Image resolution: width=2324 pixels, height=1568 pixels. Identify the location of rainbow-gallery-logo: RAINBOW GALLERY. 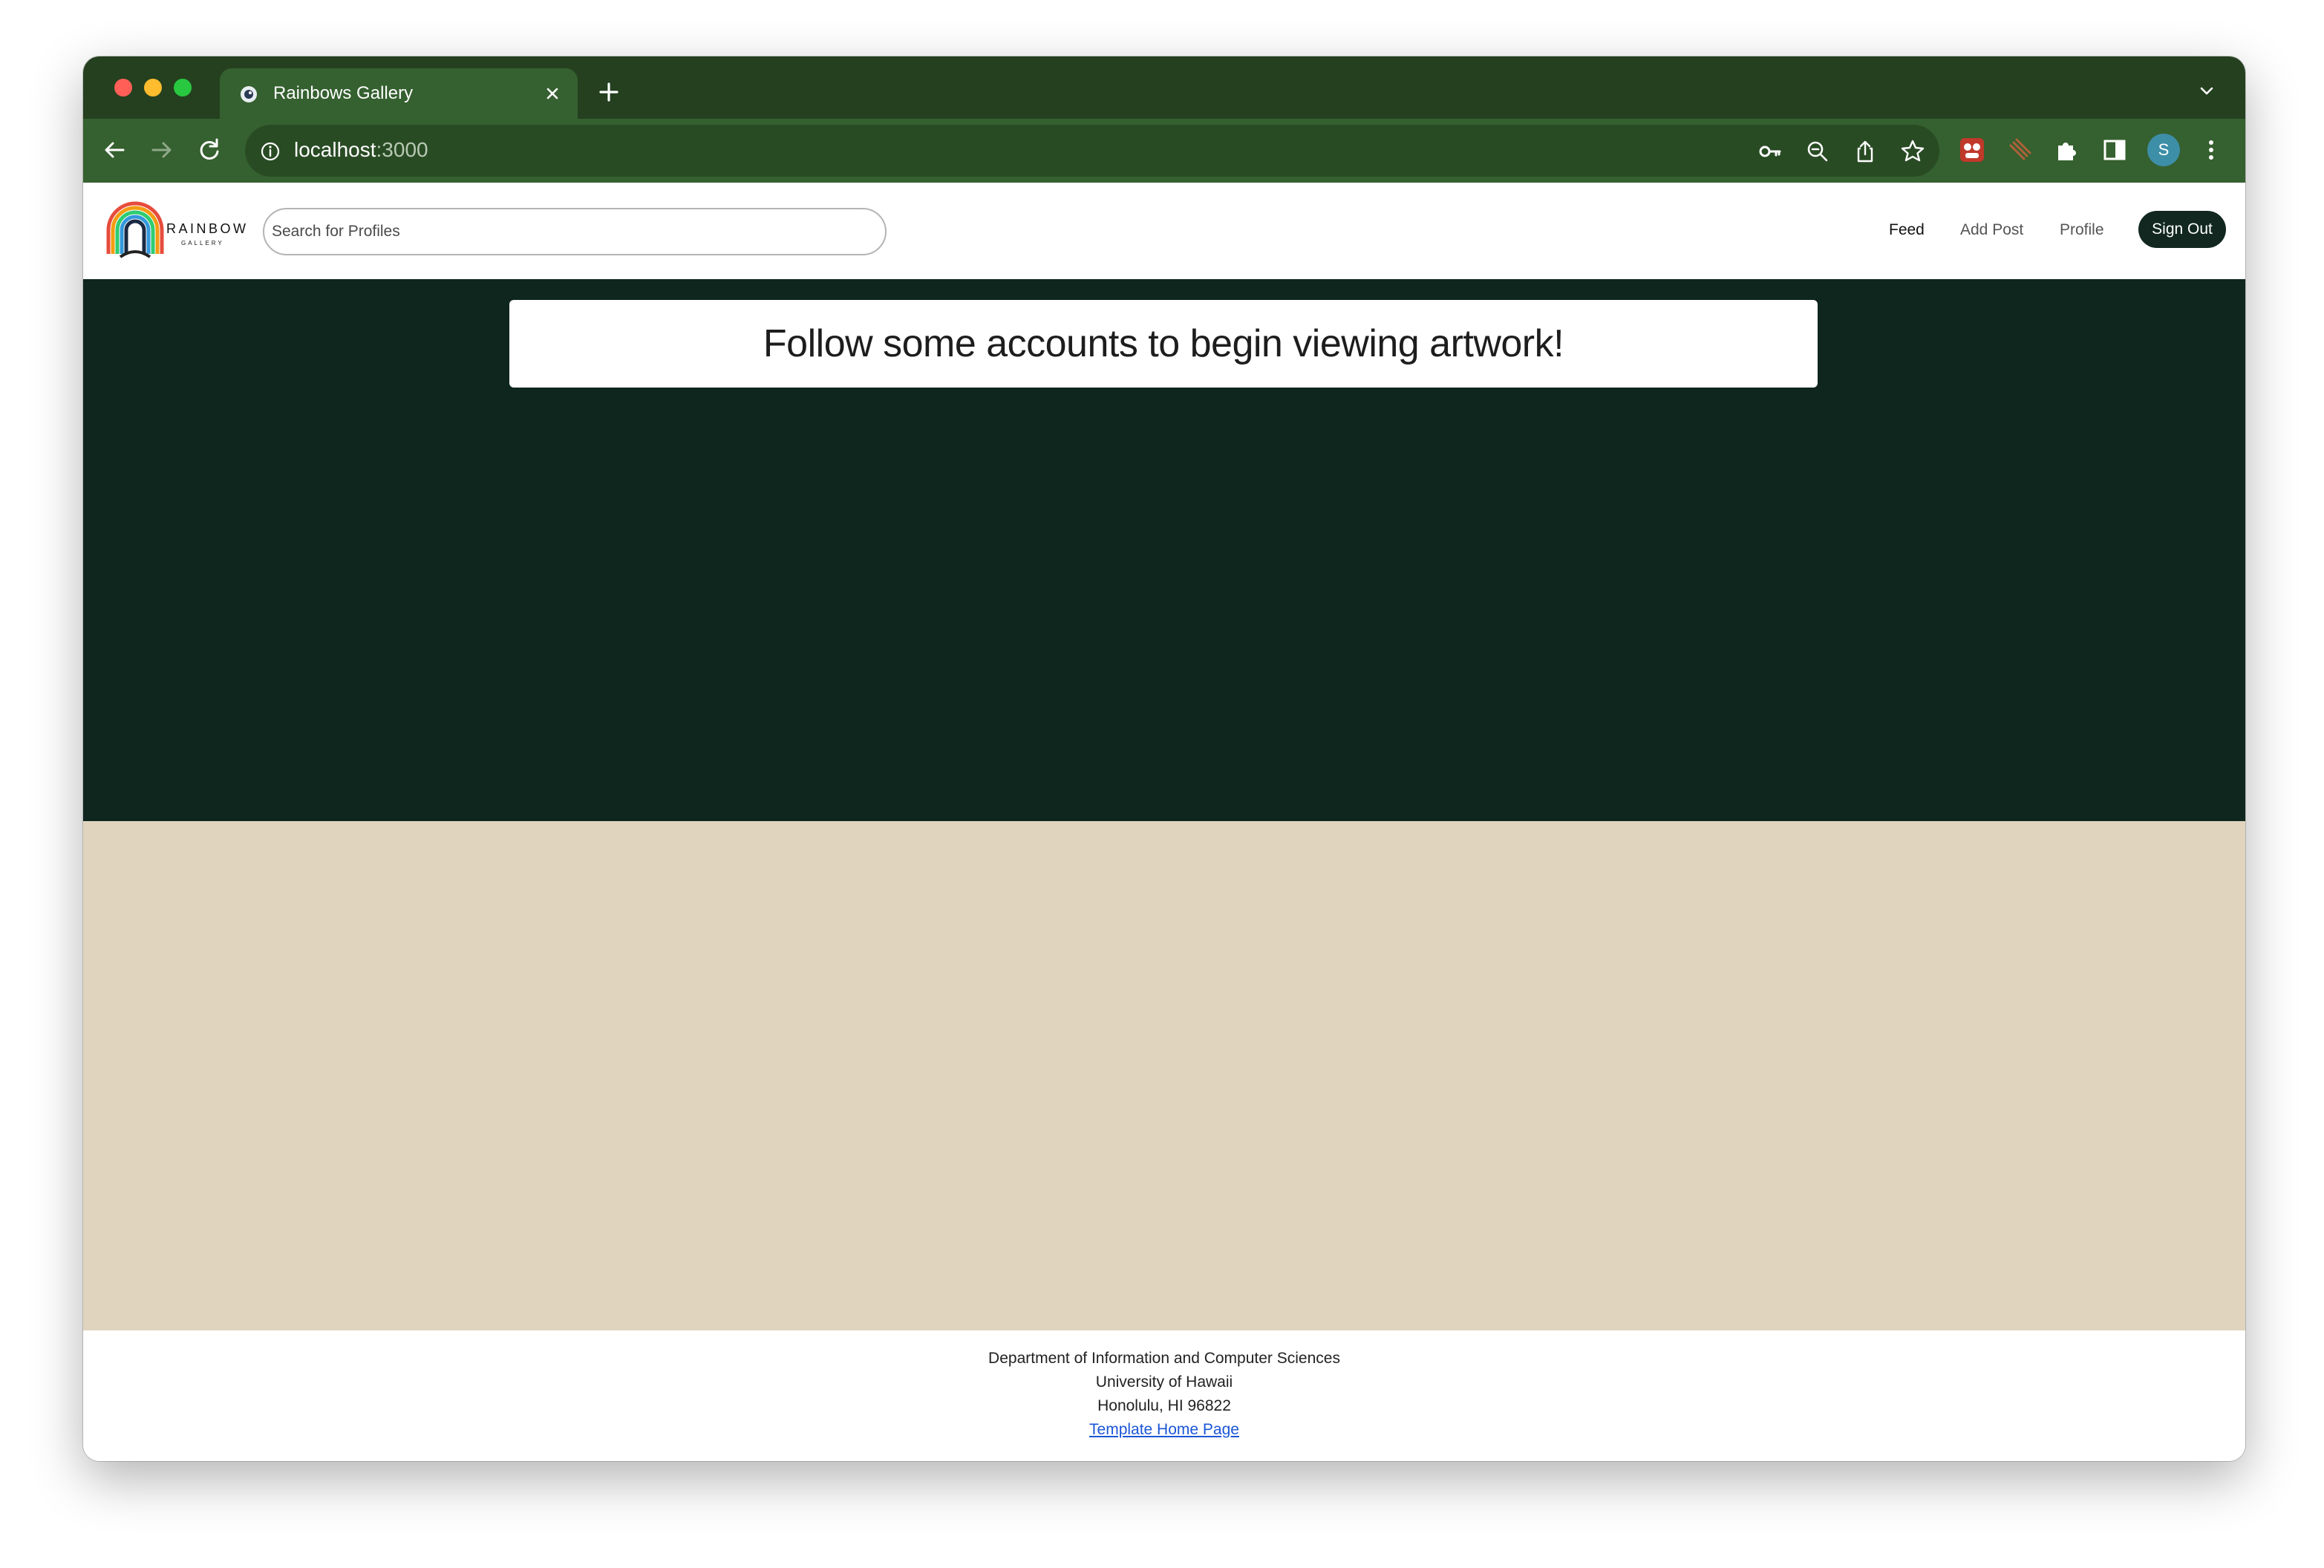
(176, 230).